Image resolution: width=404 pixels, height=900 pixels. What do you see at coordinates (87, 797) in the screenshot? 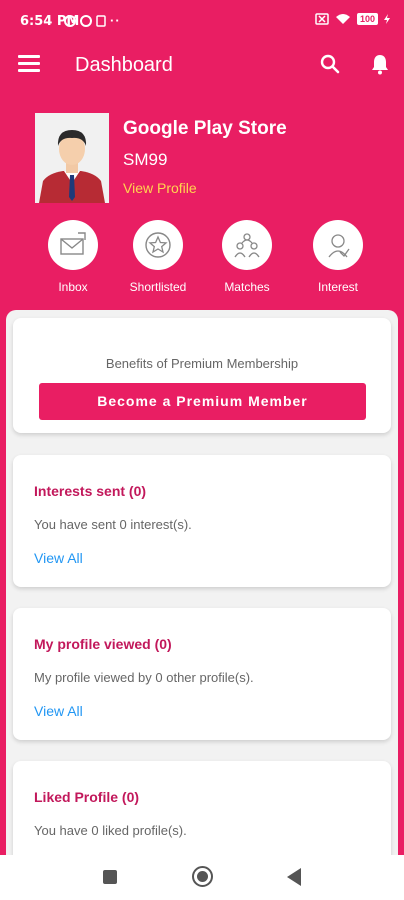
I see `card-title: Liked Profile (0)` at bounding box center [87, 797].